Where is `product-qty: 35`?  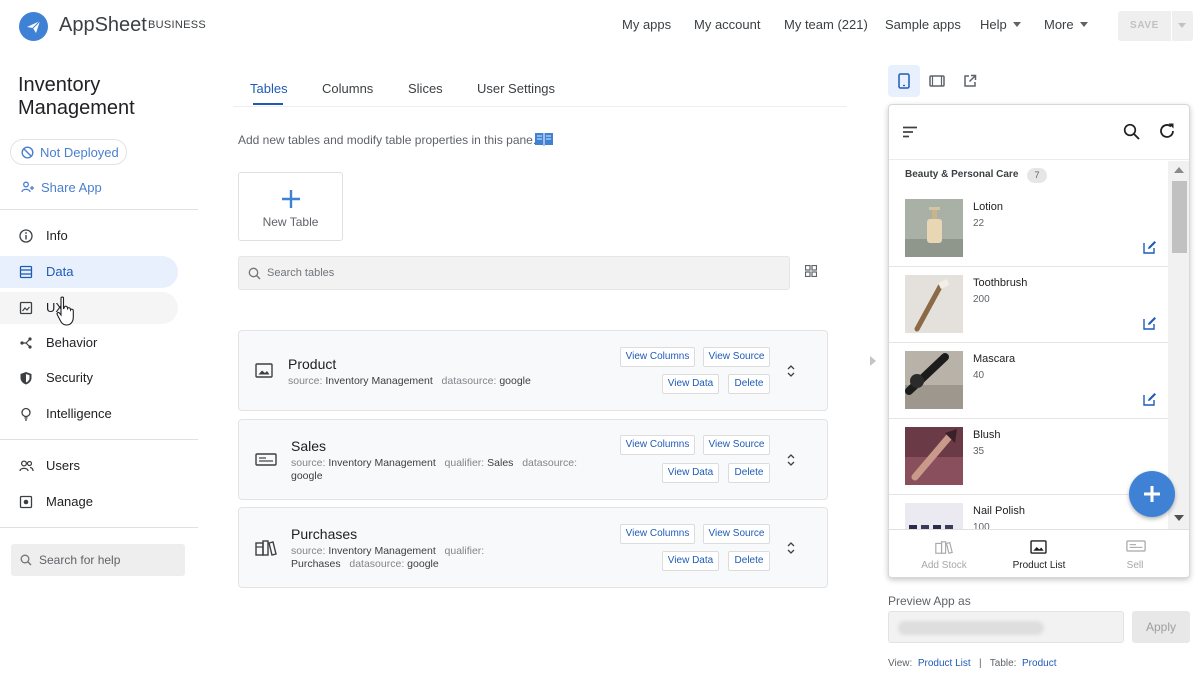
product-qty: 35 is located at coordinates (979, 451).